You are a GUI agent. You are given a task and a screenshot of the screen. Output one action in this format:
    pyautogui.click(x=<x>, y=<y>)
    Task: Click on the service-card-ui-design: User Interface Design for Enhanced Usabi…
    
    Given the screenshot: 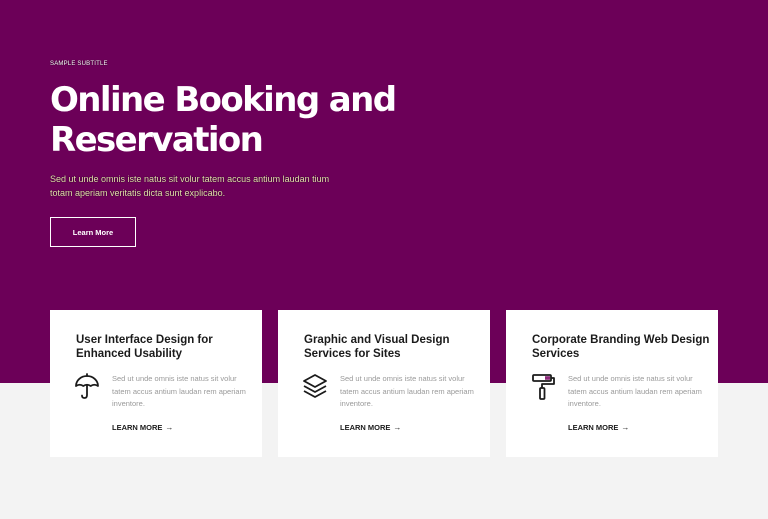 What is the action you would take?
    pyautogui.click(x=156, y=383)
    